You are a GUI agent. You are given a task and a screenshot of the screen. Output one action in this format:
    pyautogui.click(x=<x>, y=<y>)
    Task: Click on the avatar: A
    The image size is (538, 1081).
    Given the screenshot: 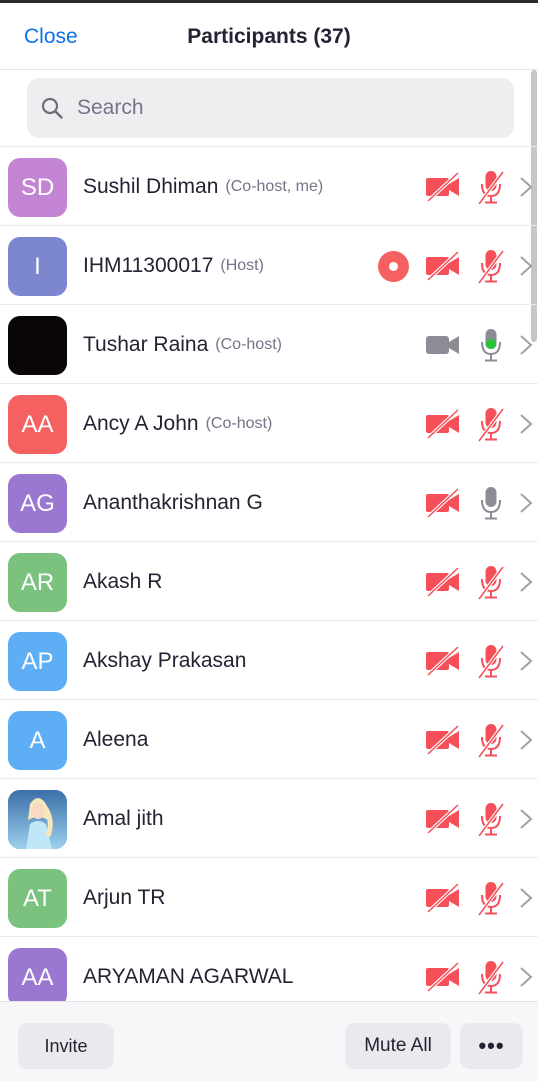 What is the action you would take?
    pyautogui.click(x=37, y=740)
    